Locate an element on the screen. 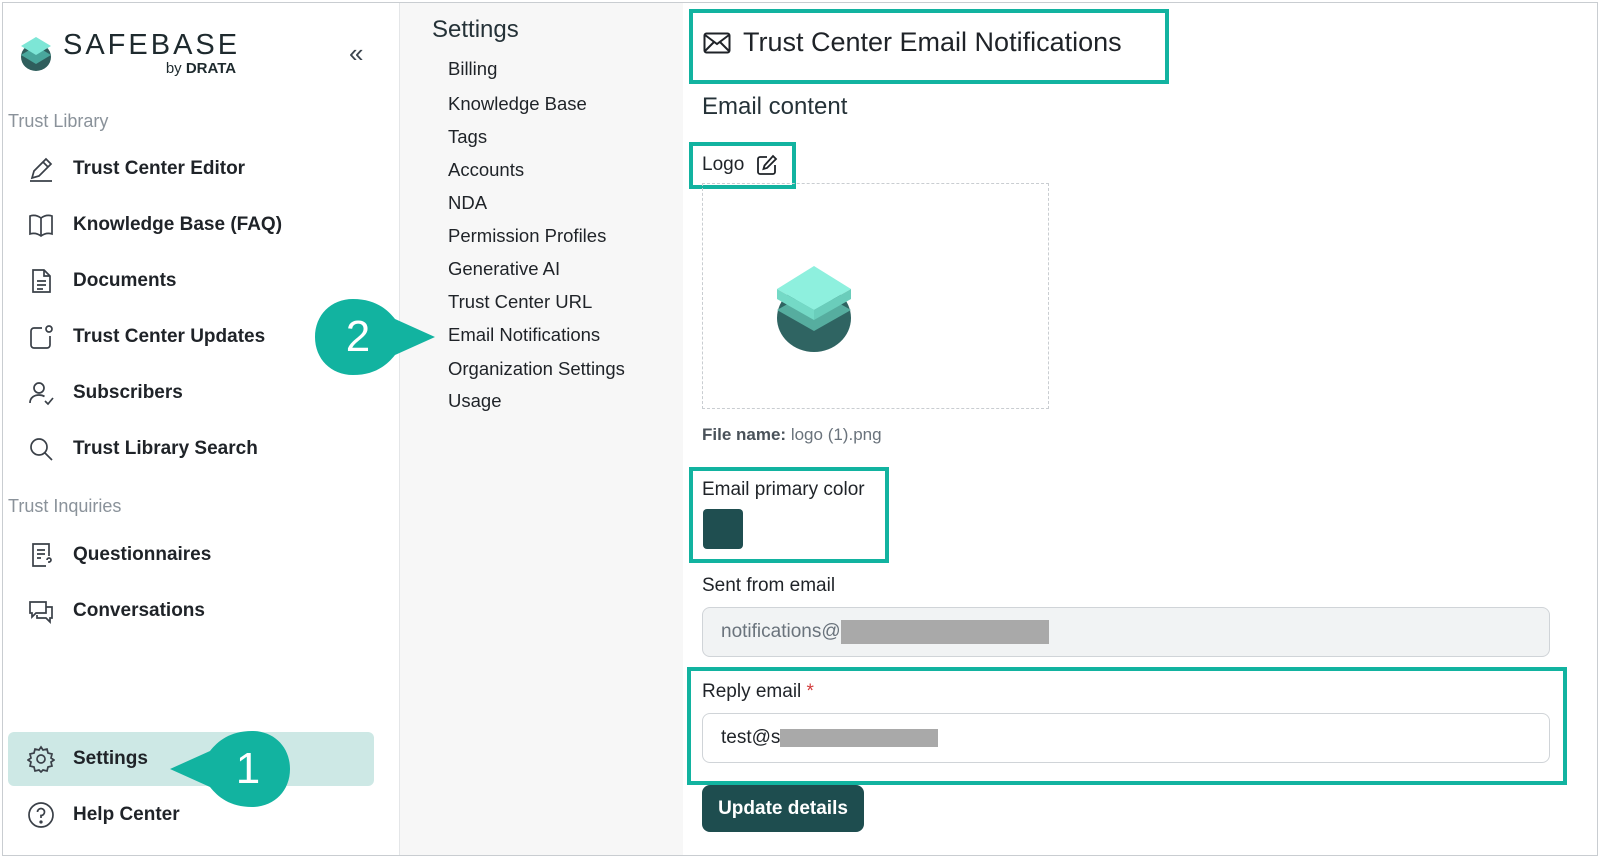  sidebar-item-label: Questionnaires is located at coordinates (142, 554).